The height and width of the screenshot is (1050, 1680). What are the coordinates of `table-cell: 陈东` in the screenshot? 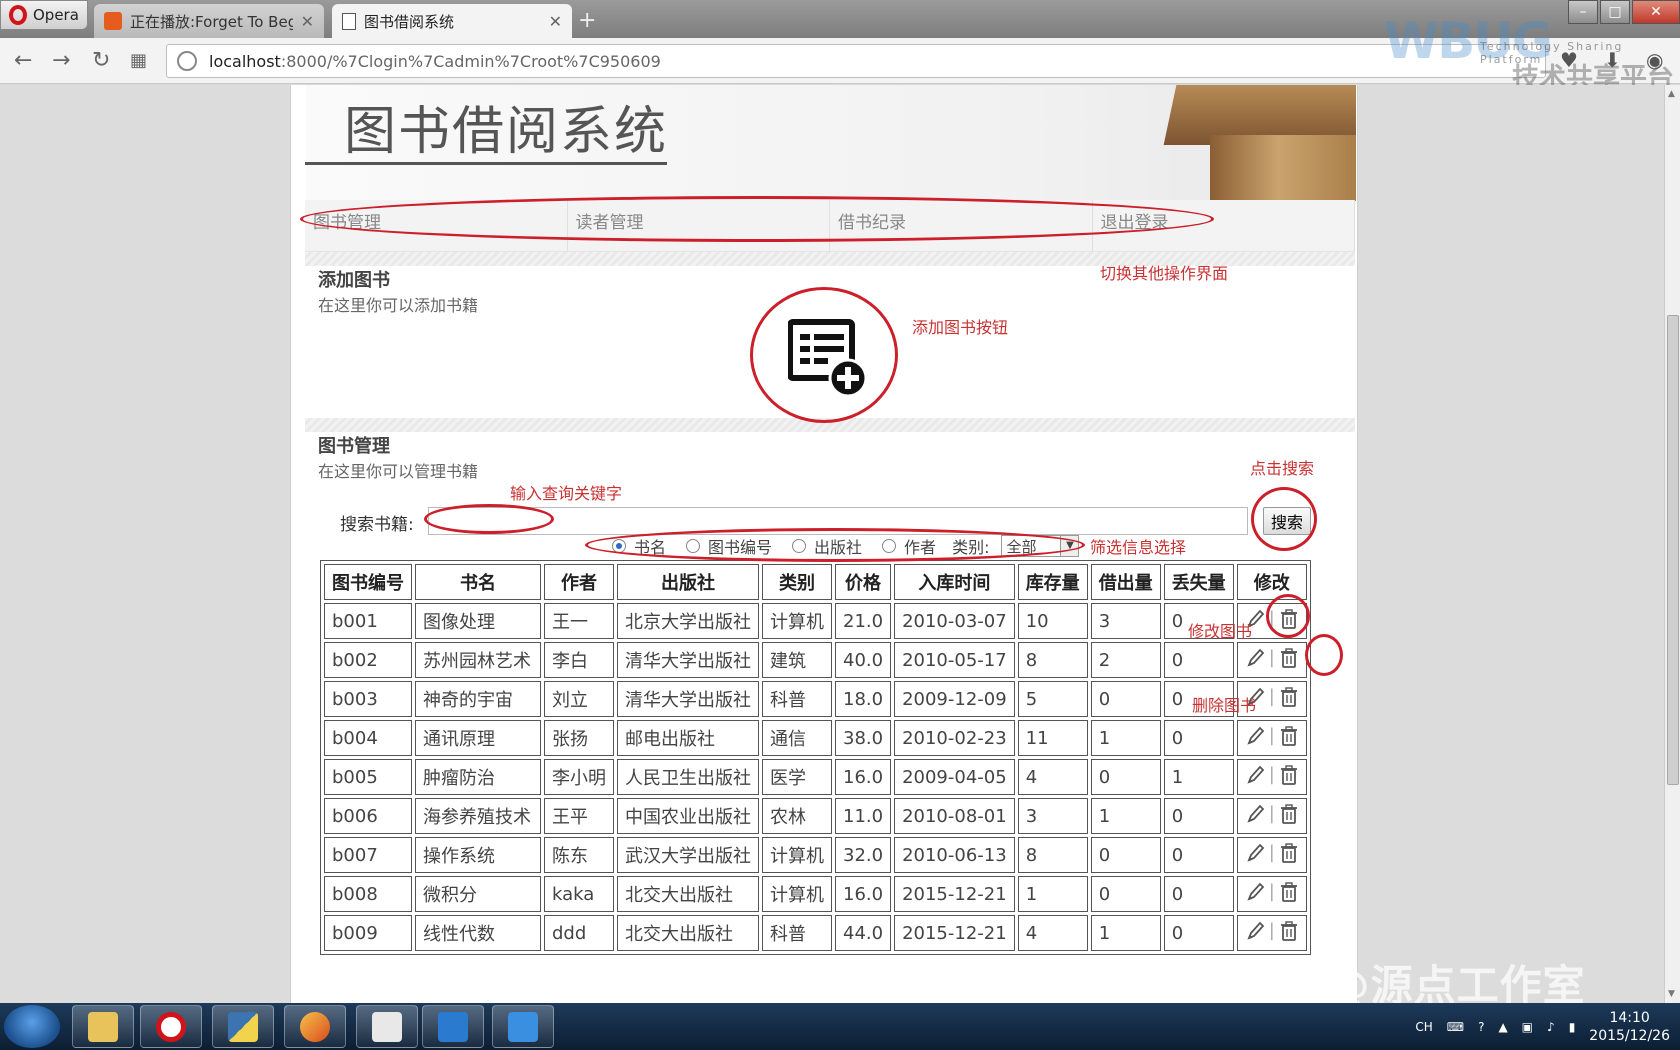 It's located at (579, 855).